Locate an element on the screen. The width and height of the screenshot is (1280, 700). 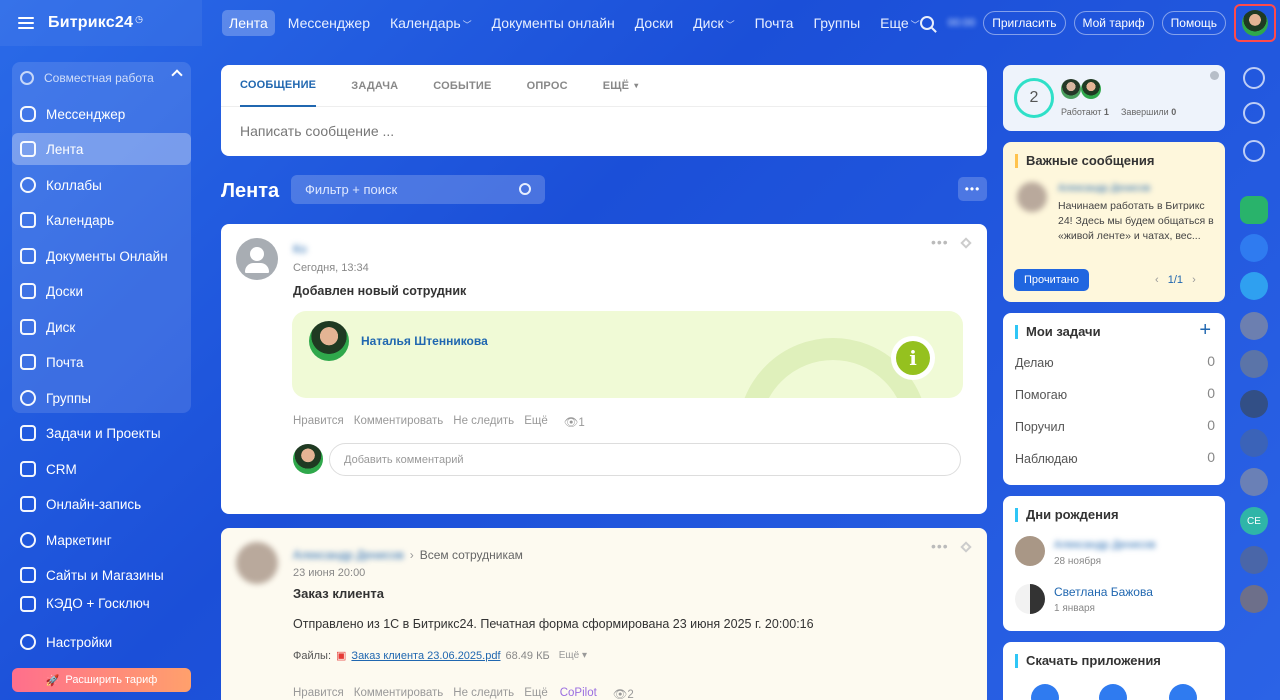
apple-icon is located at coordinates (1045, 692).